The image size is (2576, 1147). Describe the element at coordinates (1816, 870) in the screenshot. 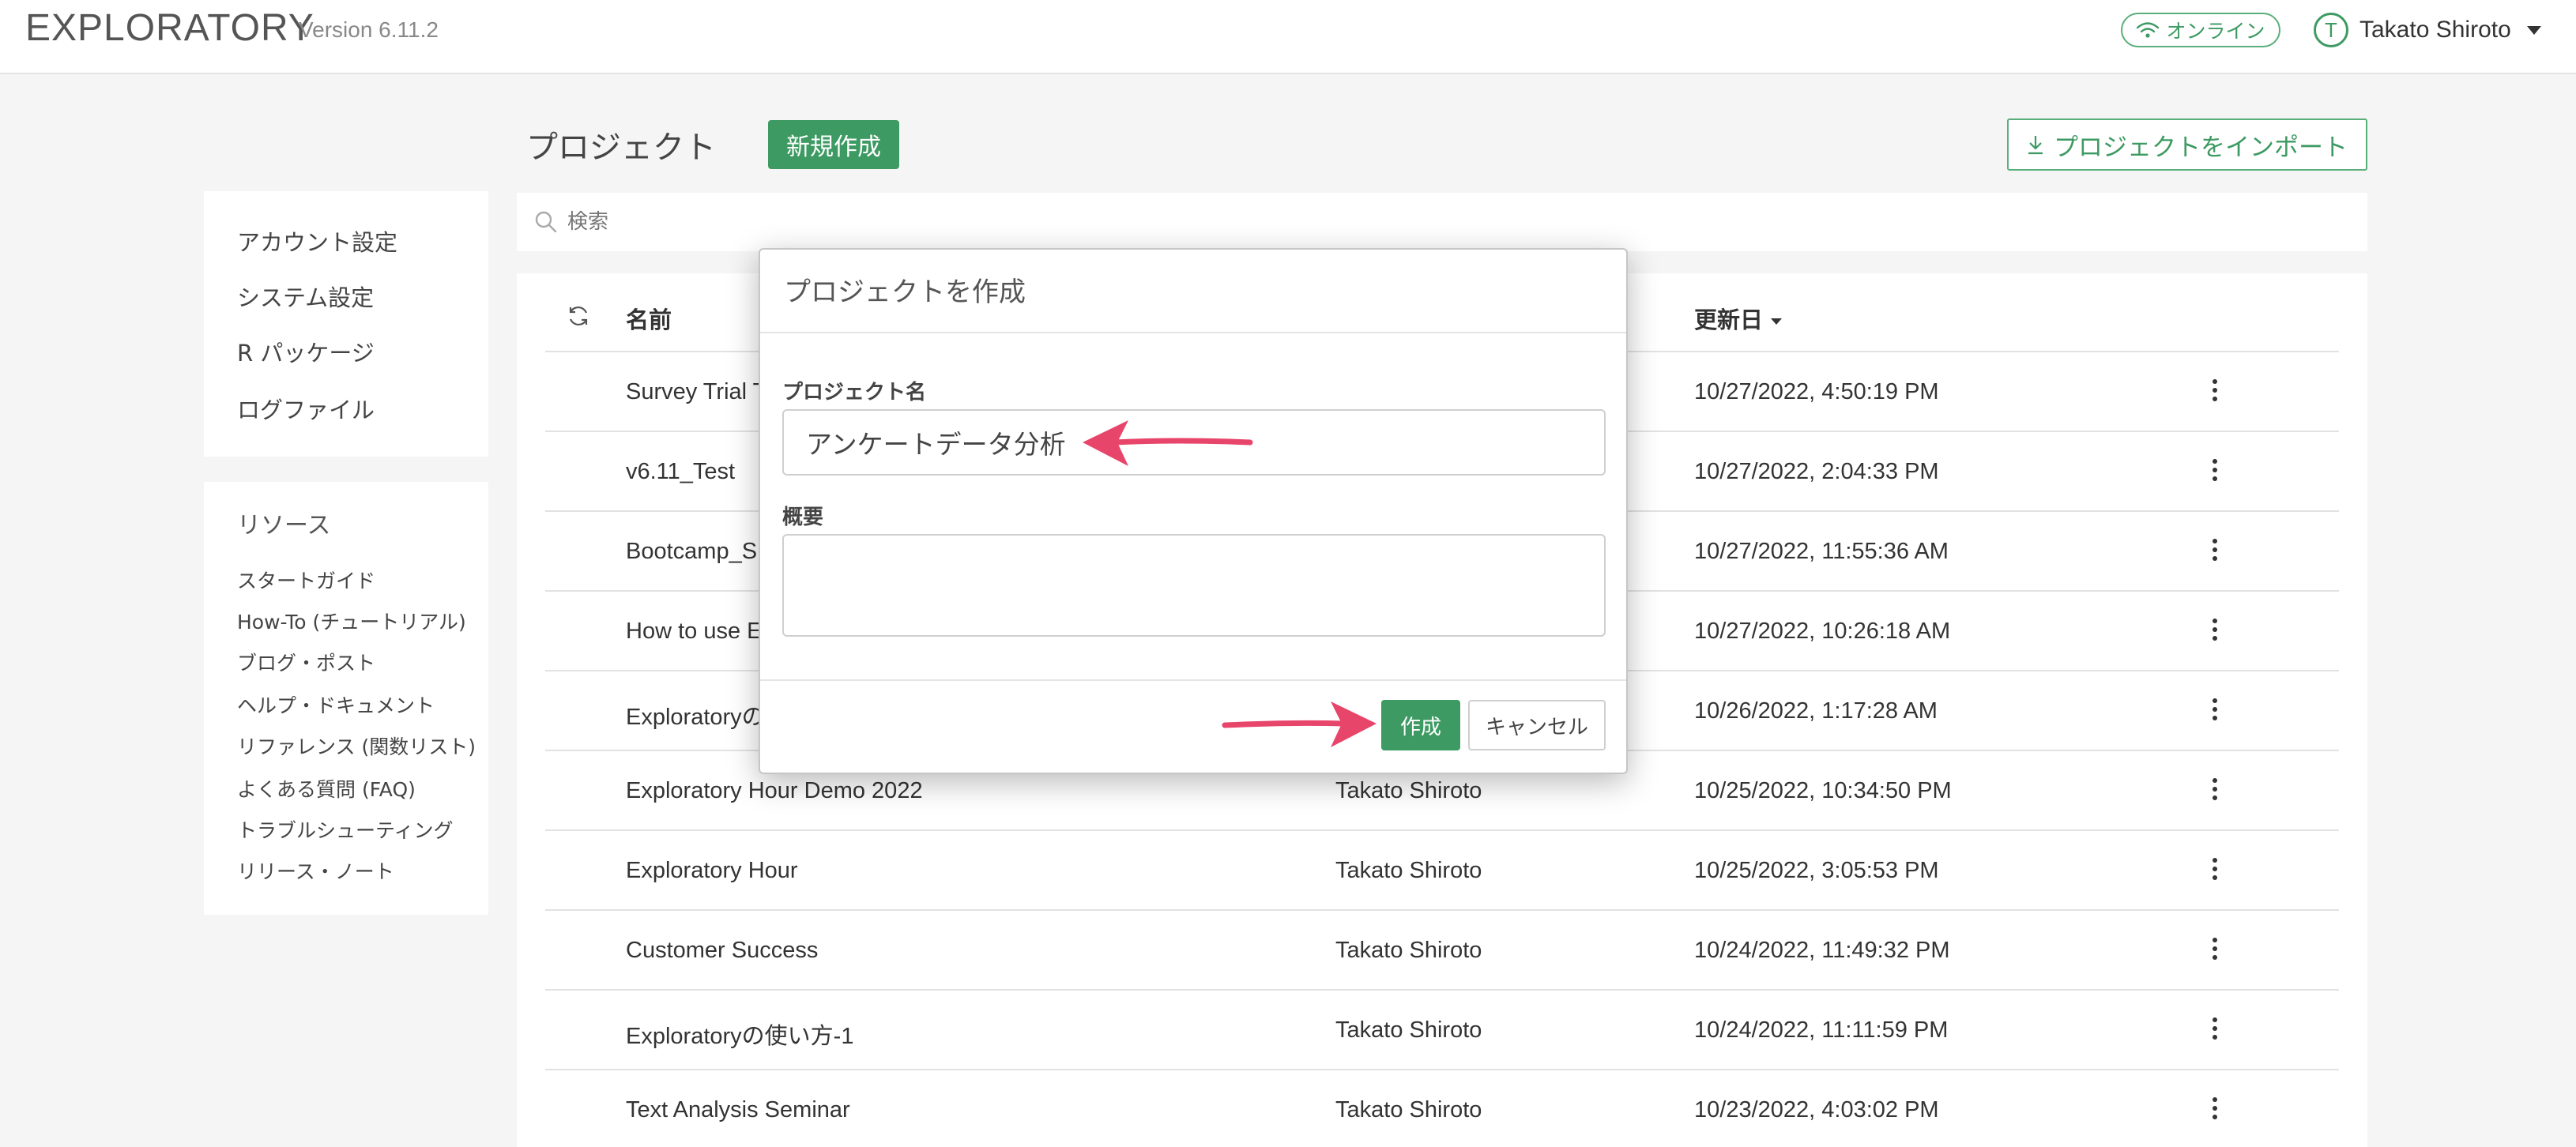

I see `project-updated-cell: 10/25/2022, 3:05:53 PM` at that location.